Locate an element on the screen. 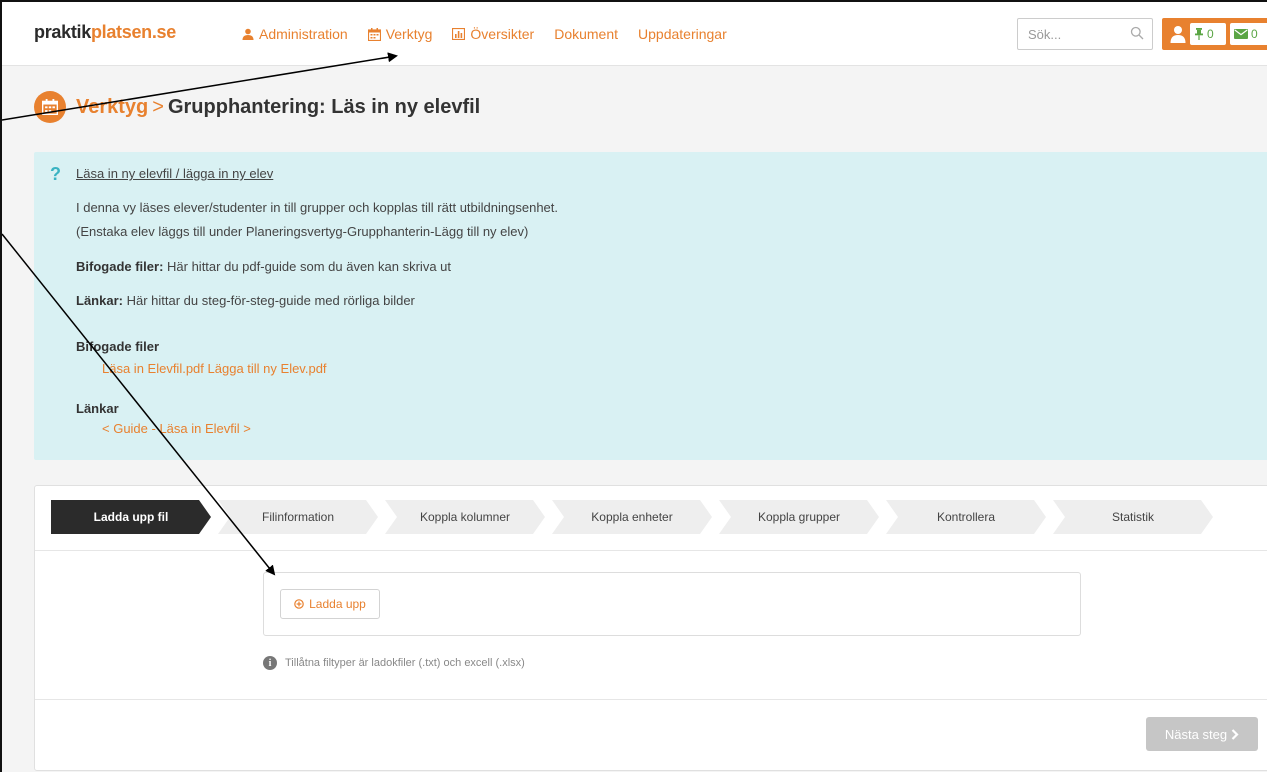 Image resolution: width=1267 pixels, height=772 pixels. wizard-step-label: Statistik is located at coordinates (1132, 517).